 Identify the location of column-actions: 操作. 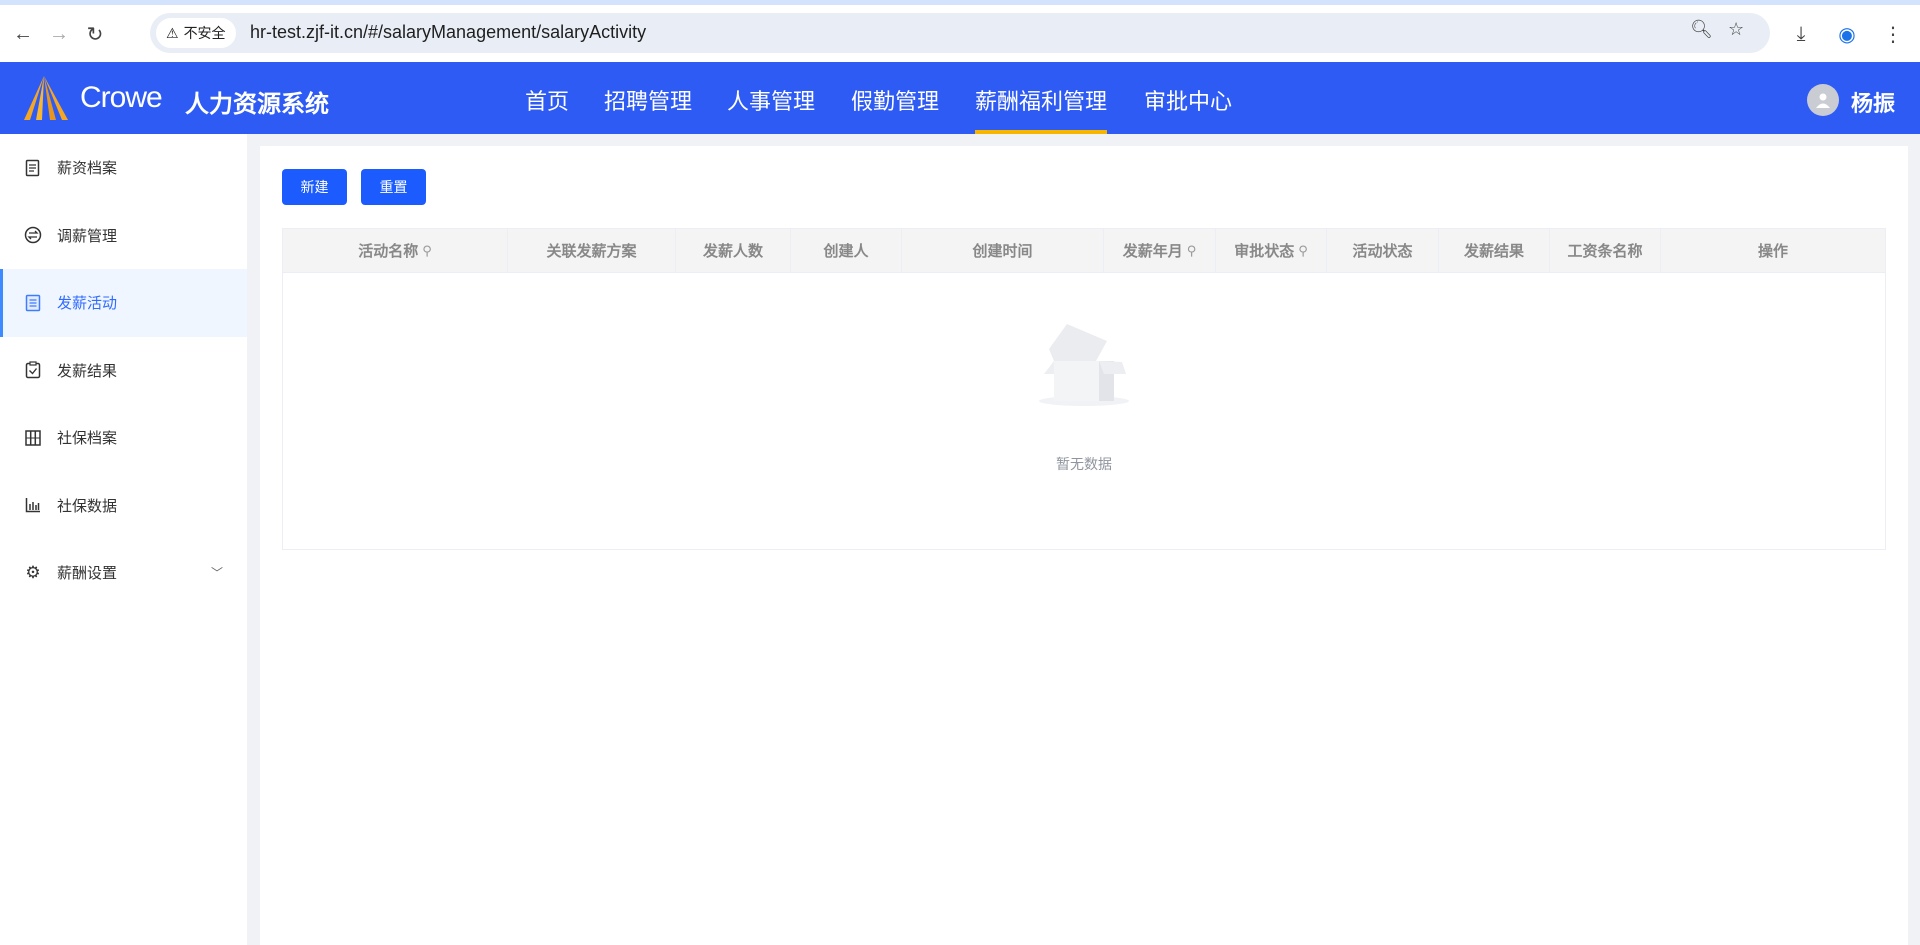
(1773, 250).